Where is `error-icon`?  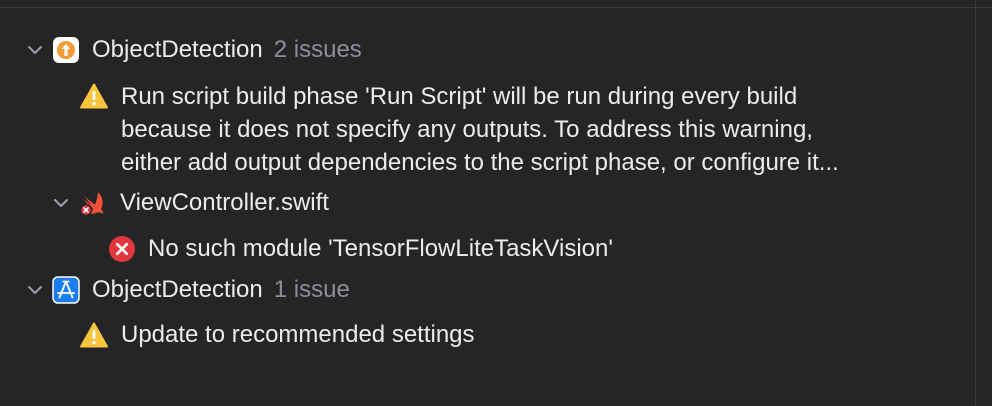
error-icon is located at coordinates (122, 249).